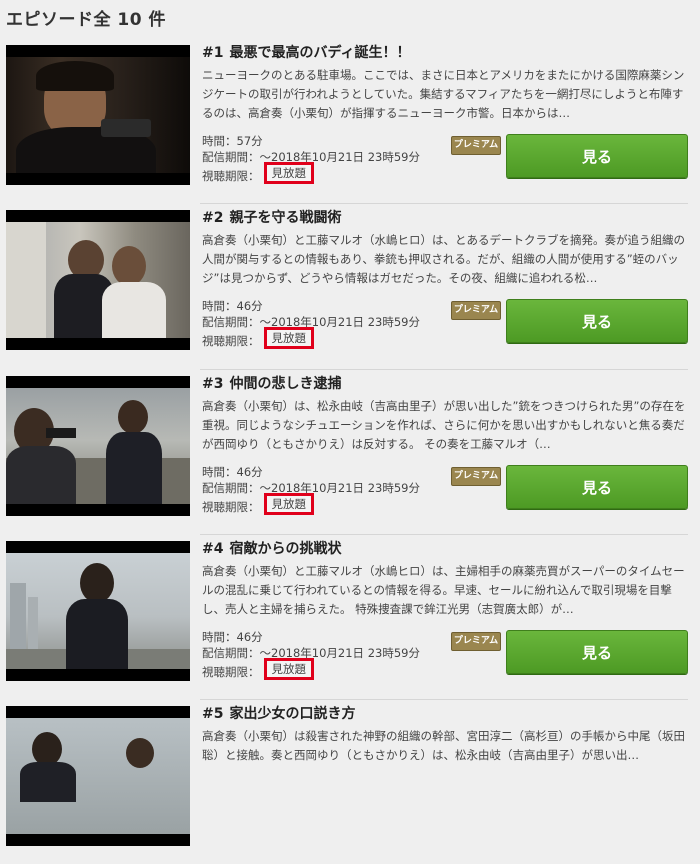 The width and height of the screenshot is (700, 864). What do you see at coordinates (213, 53) in the screenshot?
I see `episode-number: #1` at bounding box center [213, 53].